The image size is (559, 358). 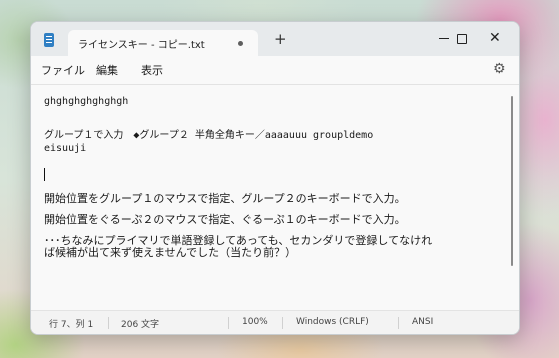 What do you see at coordinates (499, 69) in the screenshot?
I see `settings-gear-icon: ⚙` at bounding box center [499, 69].